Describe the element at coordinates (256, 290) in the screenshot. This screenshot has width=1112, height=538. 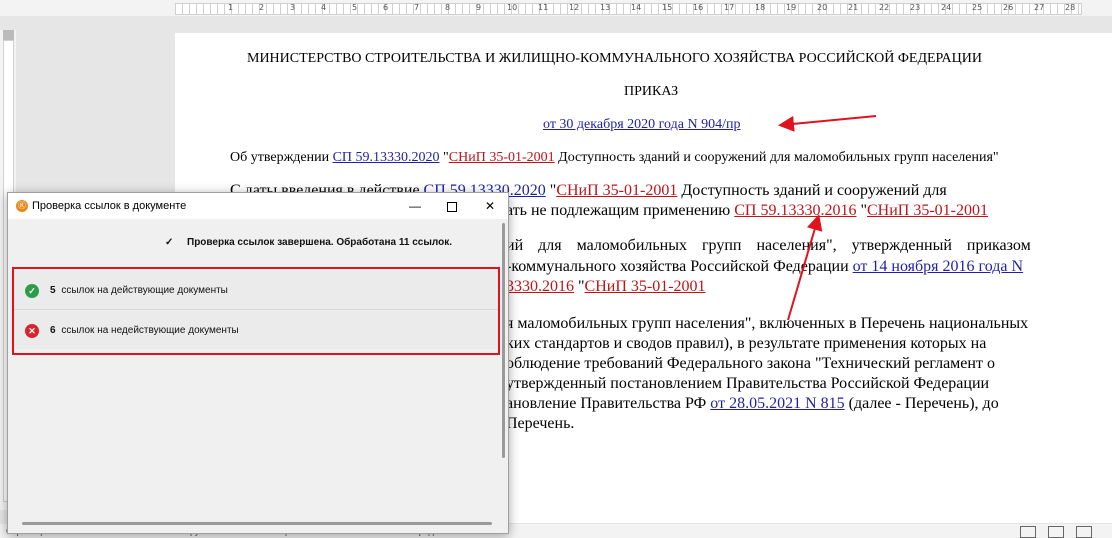
I see `valid-links-row: ✓ 5 ссылок на действующие документы` at that location.